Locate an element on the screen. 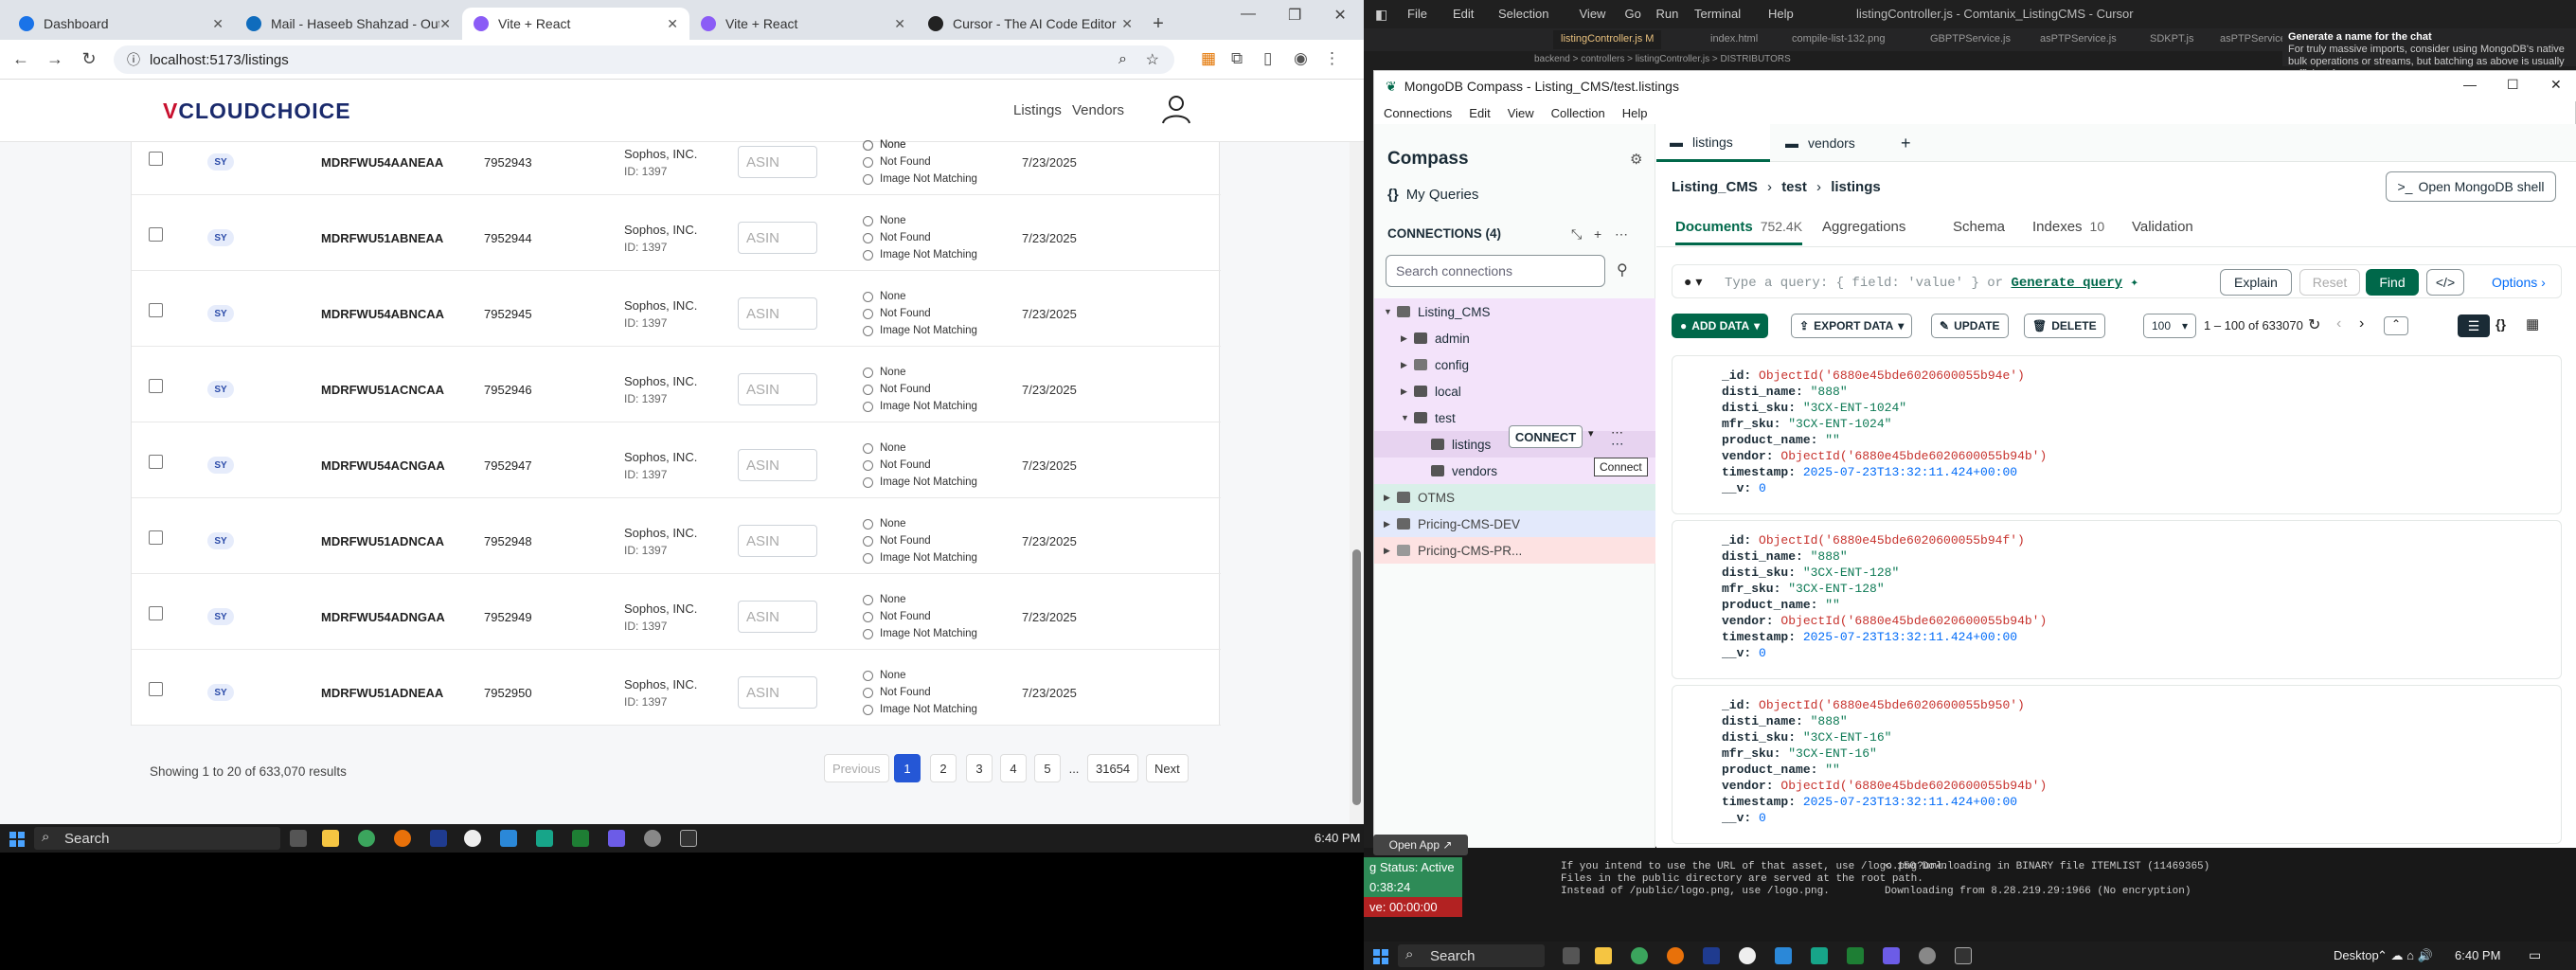 The width and height of the screenshot is (2576, 970). extension-status: ve: 00:00:00 is located at coordinates (1413, 907).